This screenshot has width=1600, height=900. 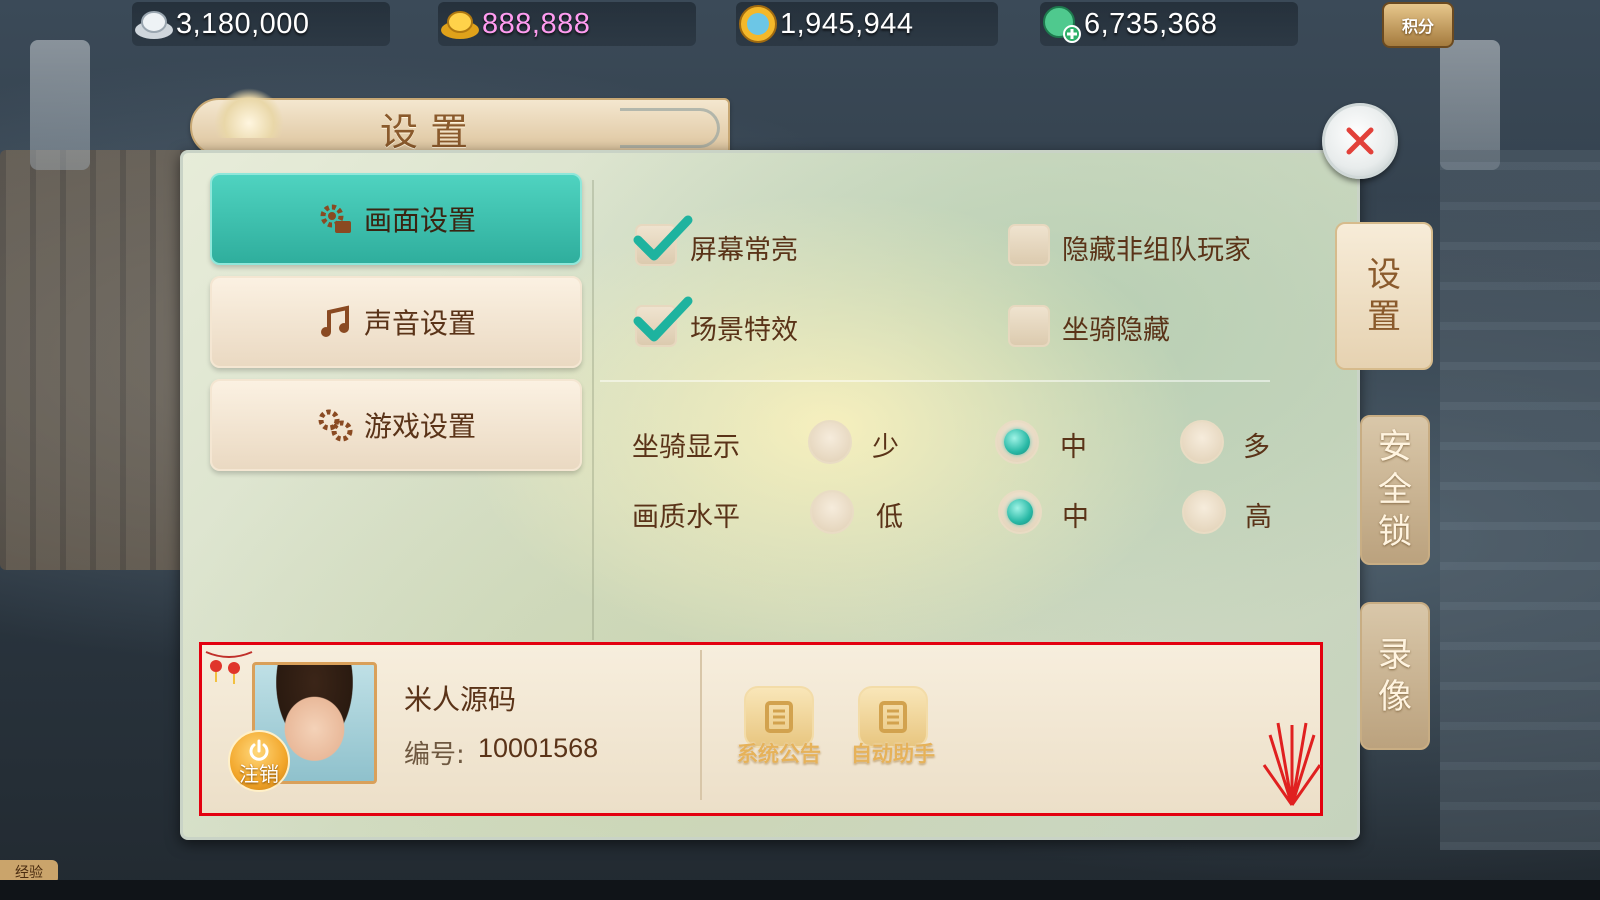 What do you see at coordinates (460, 699) in the screenshot?
I see `player-name: 米人源码` at bounding box center [460, 699].